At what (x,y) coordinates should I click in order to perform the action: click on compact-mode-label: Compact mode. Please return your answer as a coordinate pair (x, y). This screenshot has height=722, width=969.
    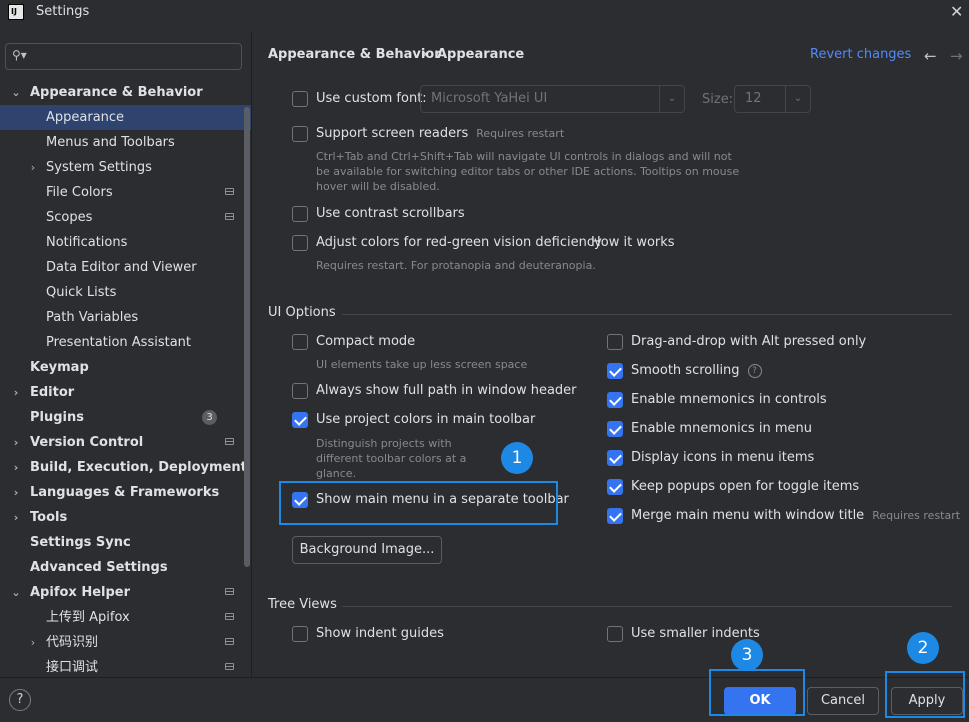
    Looking at the image, I should click on (366, 341).